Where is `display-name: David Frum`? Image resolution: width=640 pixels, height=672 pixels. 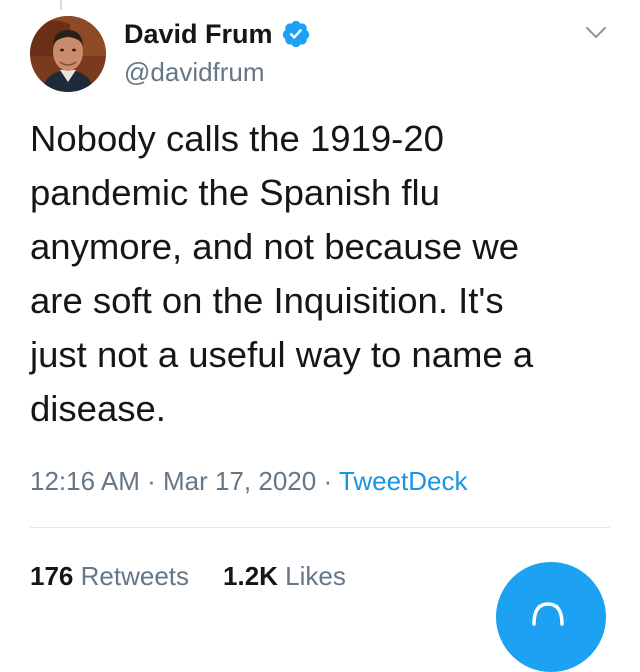 display-name: David Frum is located at coordinates (198, 34).